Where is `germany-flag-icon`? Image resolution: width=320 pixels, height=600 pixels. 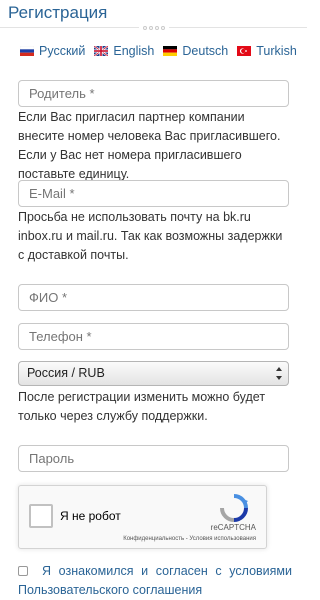 germany-flag-icon is located at coordinates (170, 51).